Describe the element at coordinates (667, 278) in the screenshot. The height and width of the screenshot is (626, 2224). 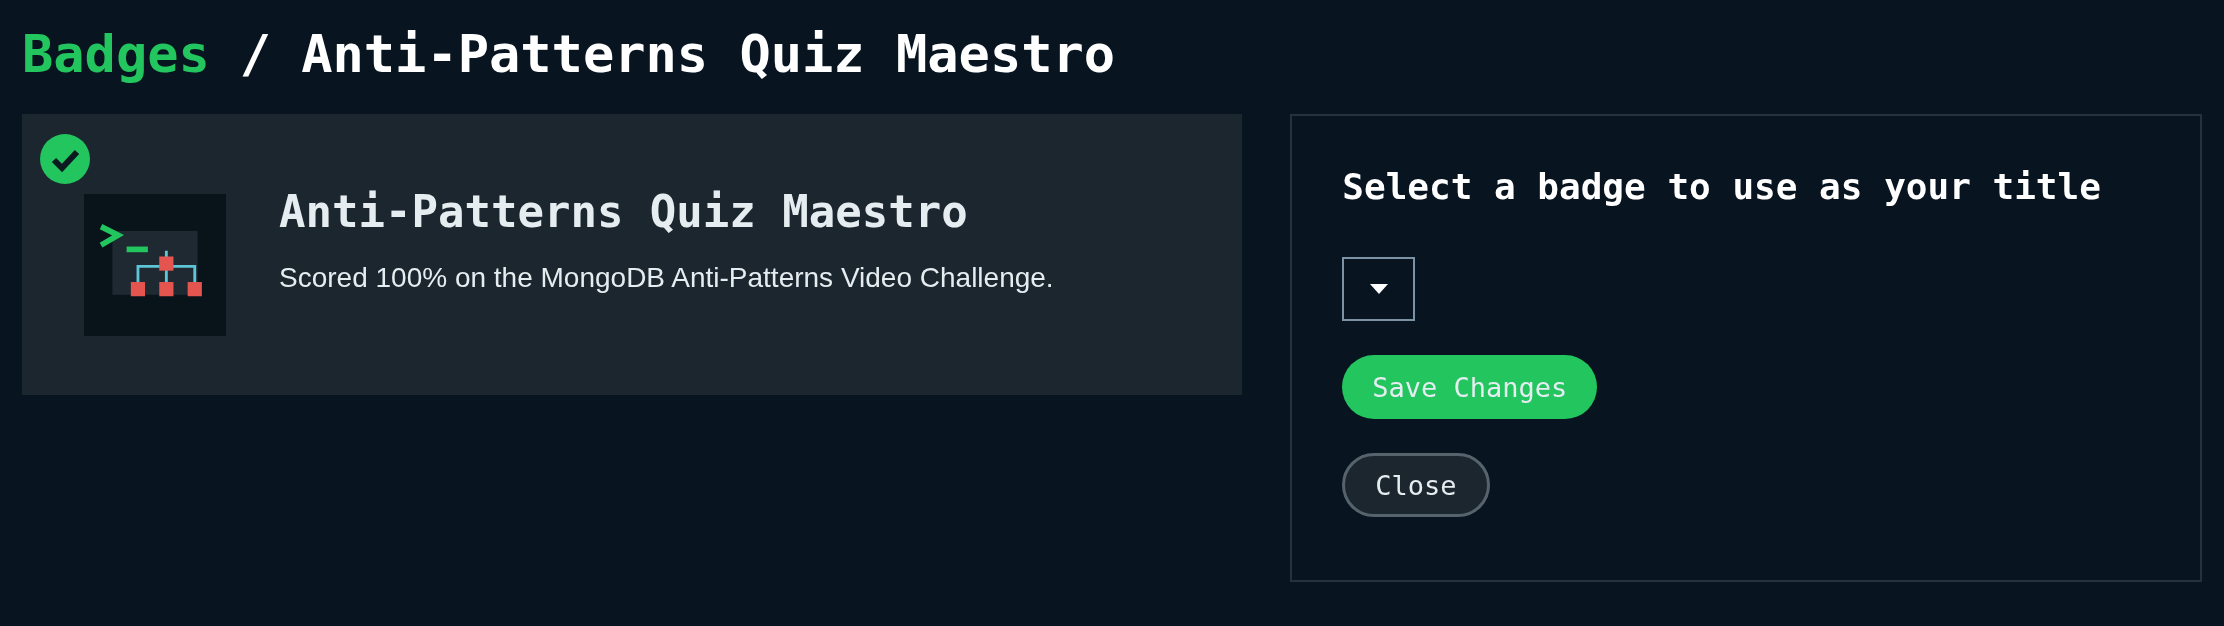
I see `badge-description: Scored 100% on the MongoDB Anti-Patterns Video Challenge.` at that location.